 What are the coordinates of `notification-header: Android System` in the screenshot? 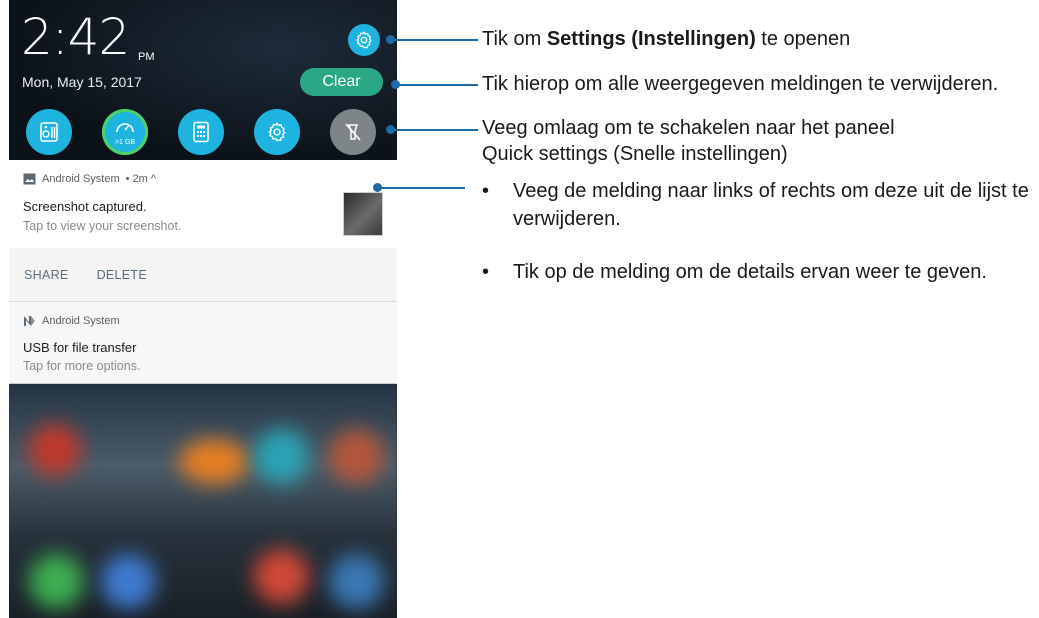 It's located at (71, 321).